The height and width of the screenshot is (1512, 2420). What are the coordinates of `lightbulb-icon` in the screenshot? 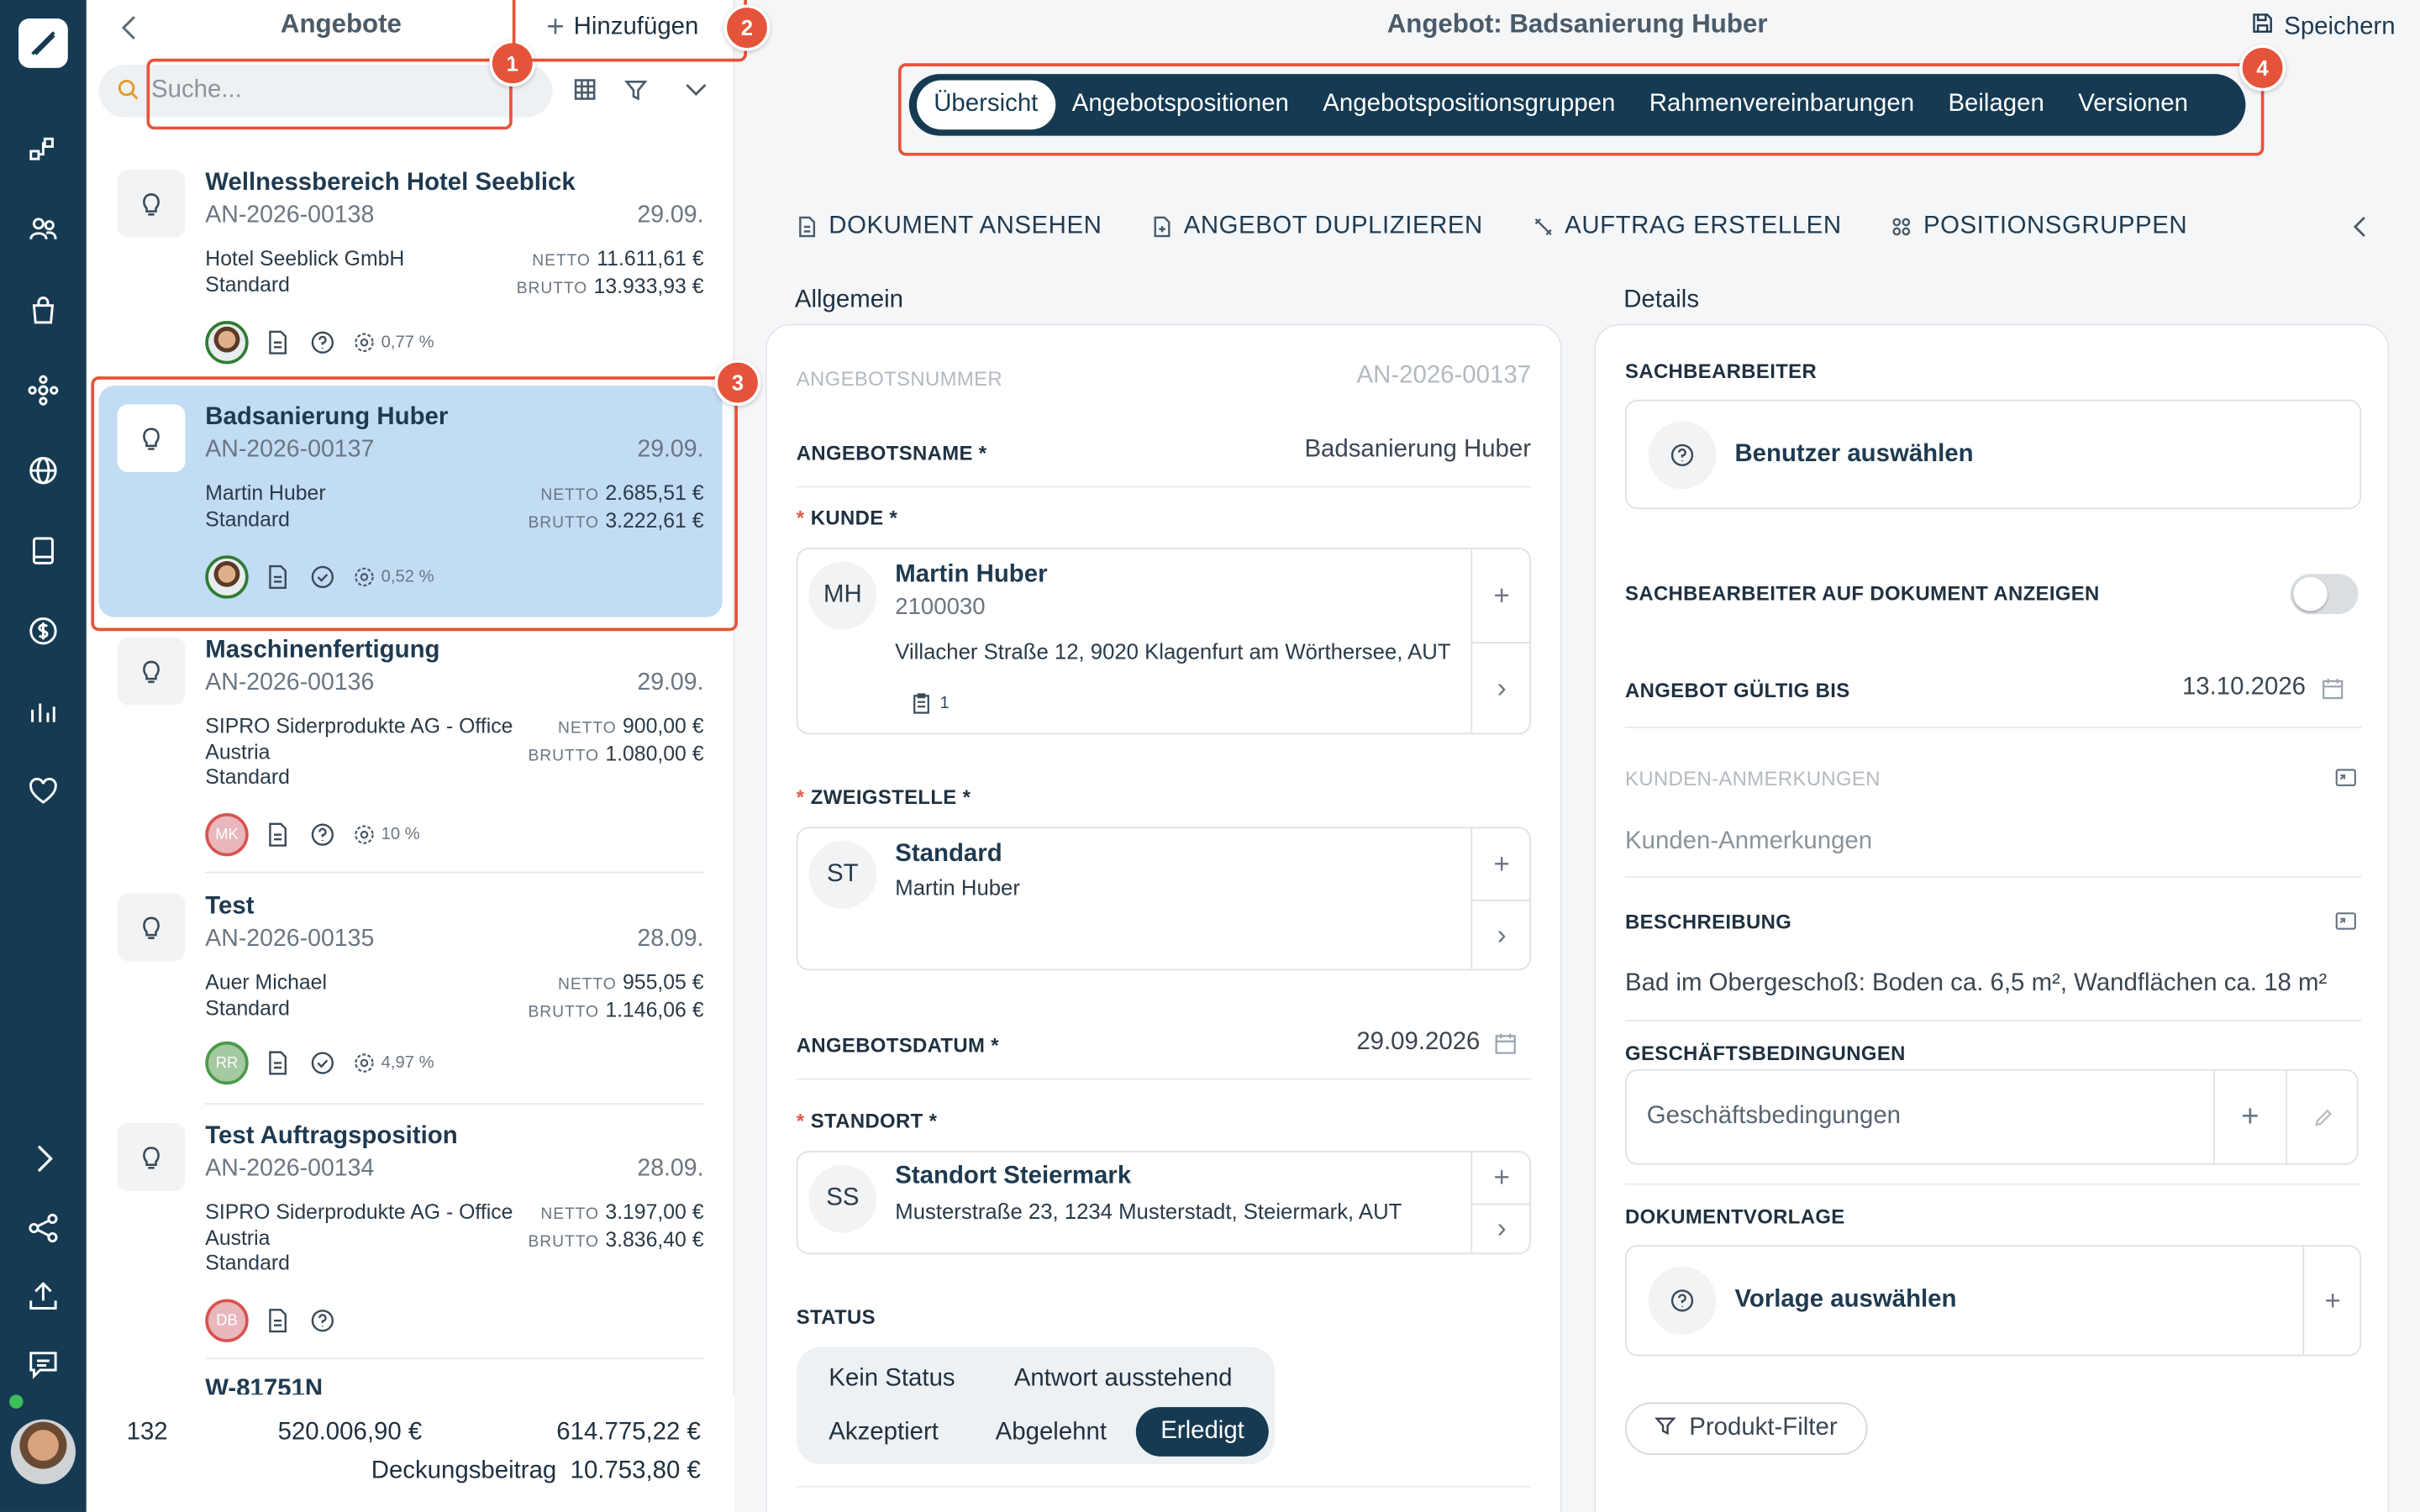 It's located at (151, 1157).